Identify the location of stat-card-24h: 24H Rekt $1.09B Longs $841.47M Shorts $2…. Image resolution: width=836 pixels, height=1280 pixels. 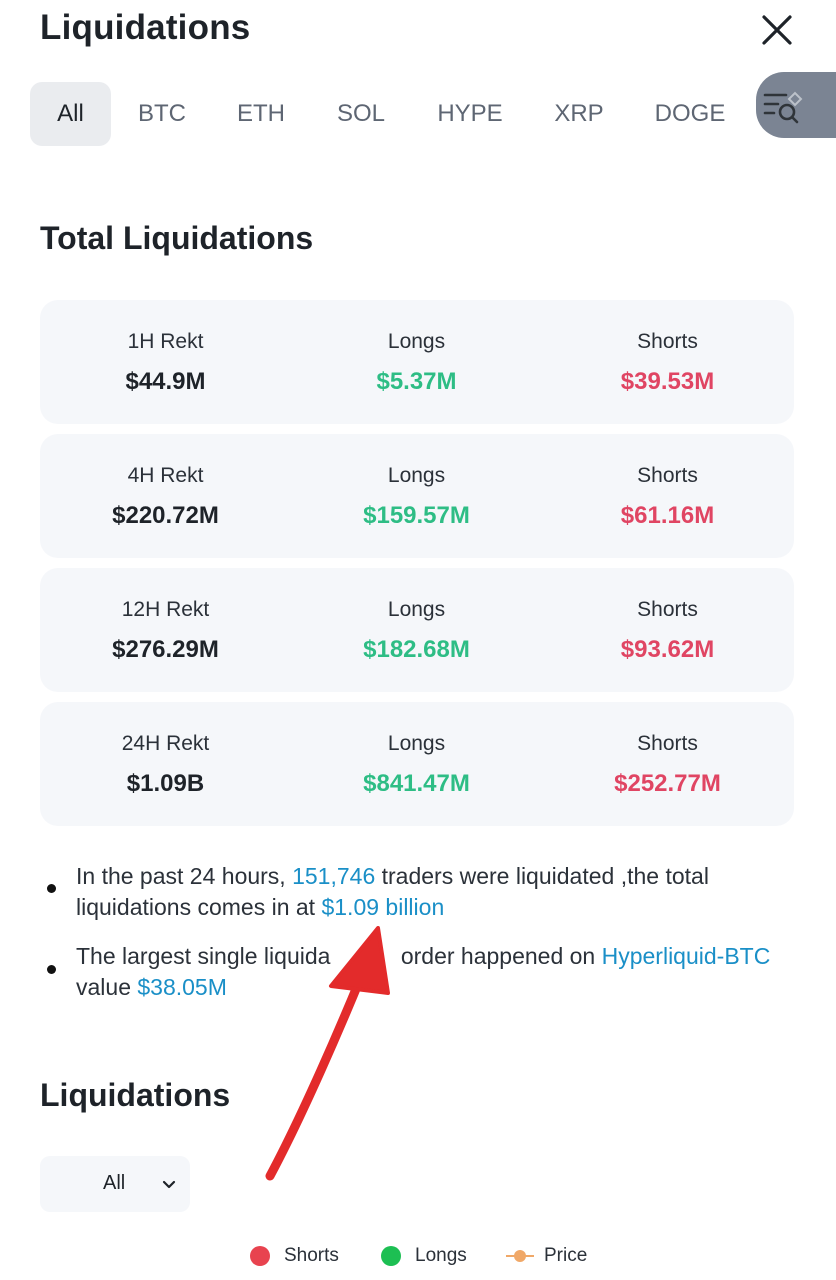
(417, 764).